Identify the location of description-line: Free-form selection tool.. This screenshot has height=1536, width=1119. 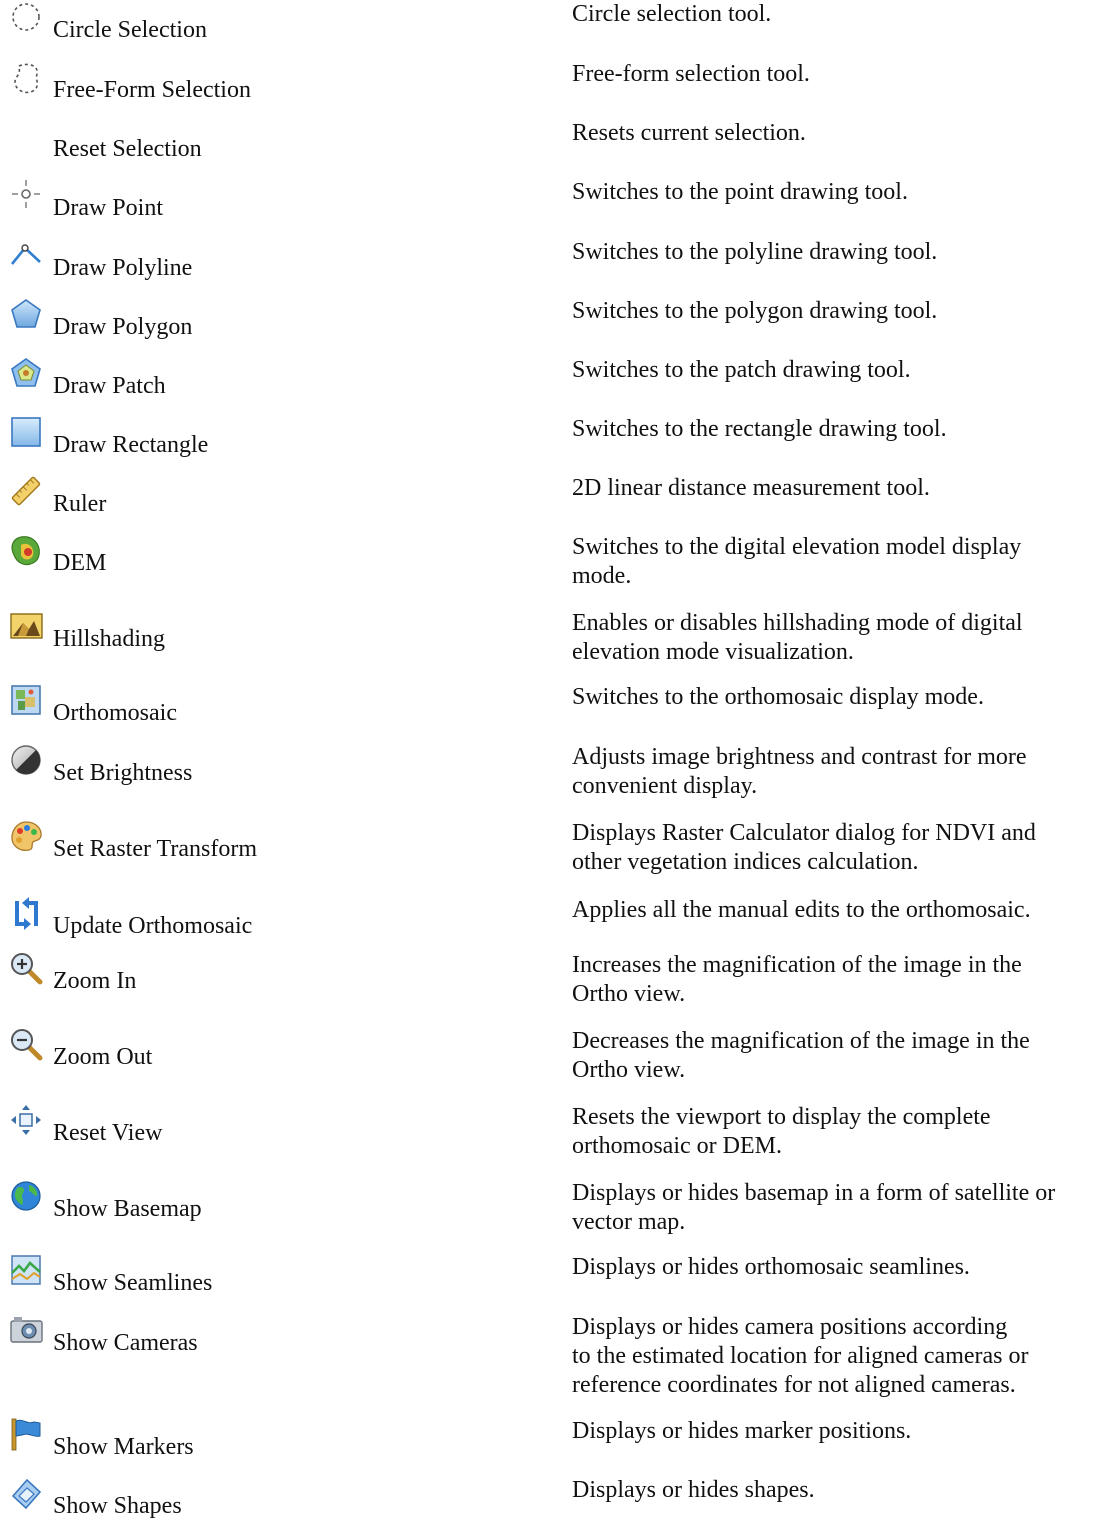
(691, 74).